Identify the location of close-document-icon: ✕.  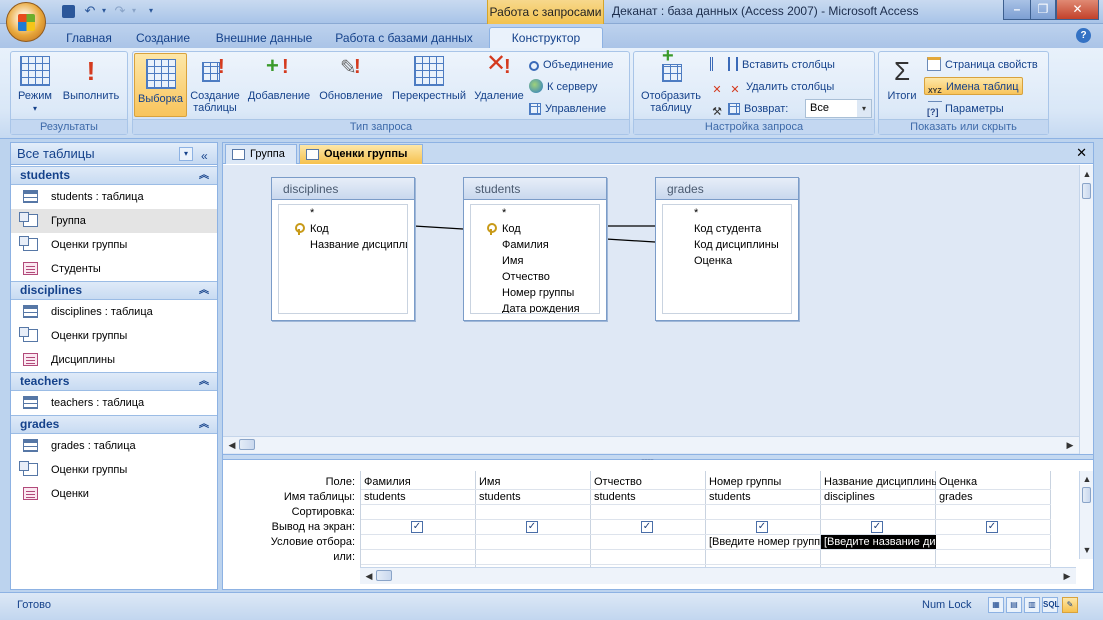
(1081, 153).